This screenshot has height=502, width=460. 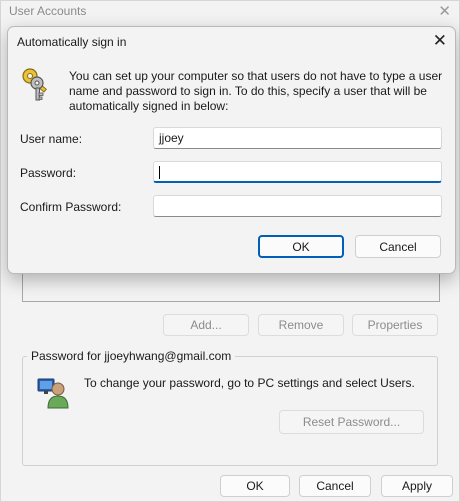 What do you see at coordinates (131, 356) in the screenshot?
I see `password-group-legend: Password for jjoeyhwang@gmail.com` at bounding box center [131, 356].